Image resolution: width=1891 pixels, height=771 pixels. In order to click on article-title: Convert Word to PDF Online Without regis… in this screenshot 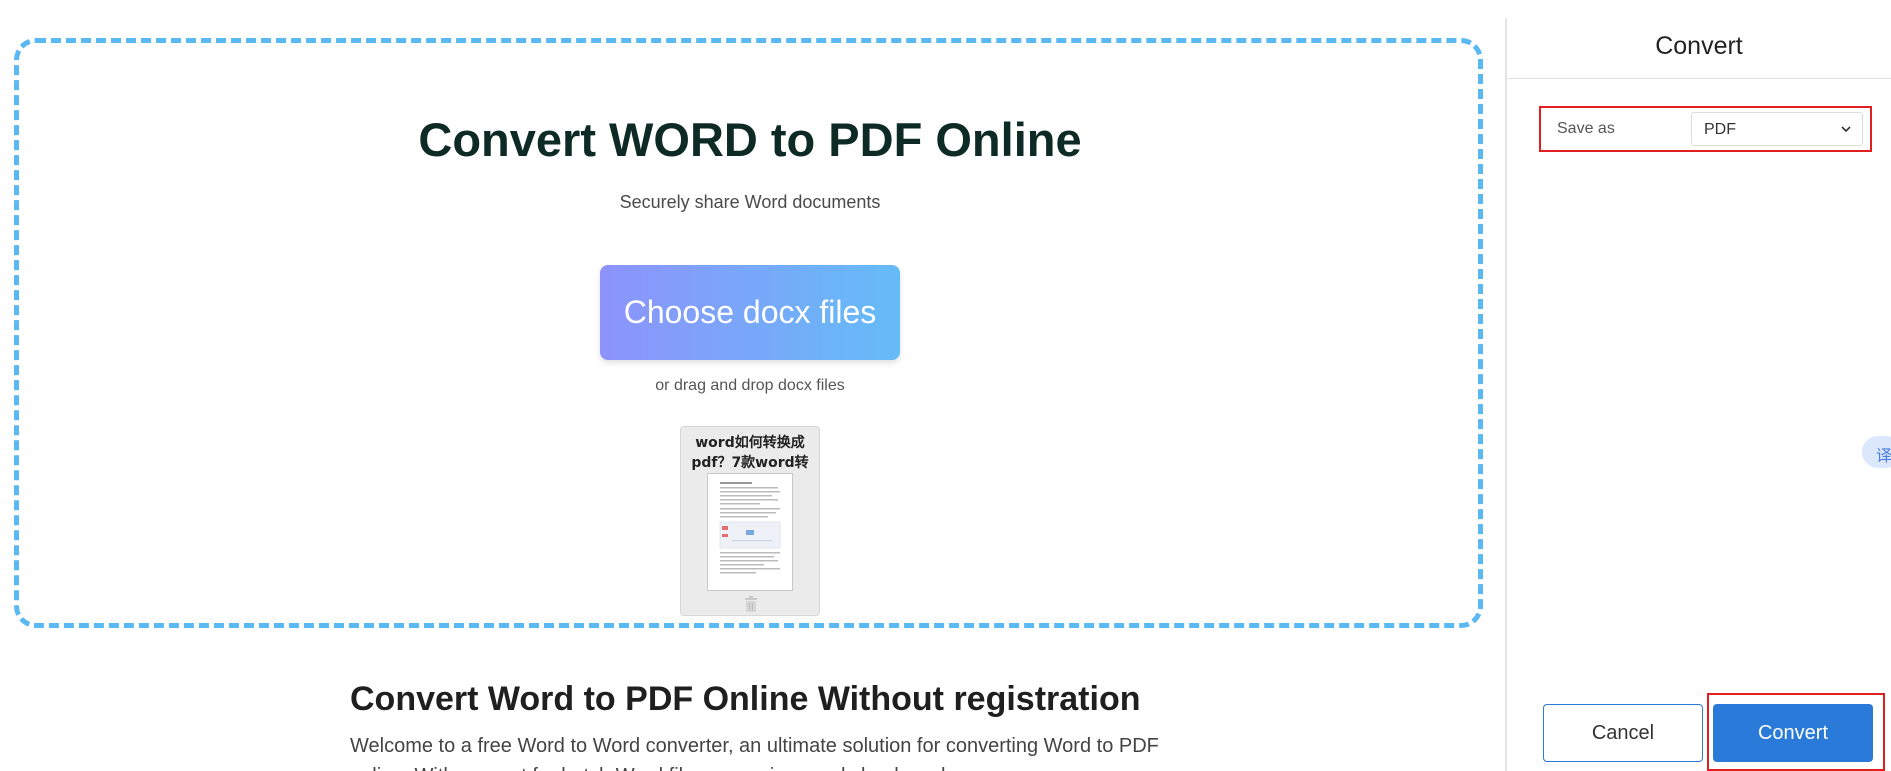, I will do `click(745, 699)`.